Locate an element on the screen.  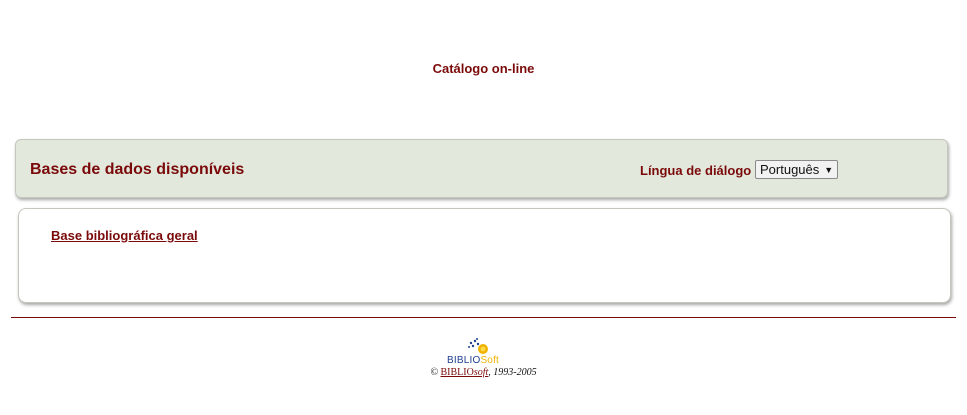
bibliosoft-mark-icon is located at coordinates (478, 346).